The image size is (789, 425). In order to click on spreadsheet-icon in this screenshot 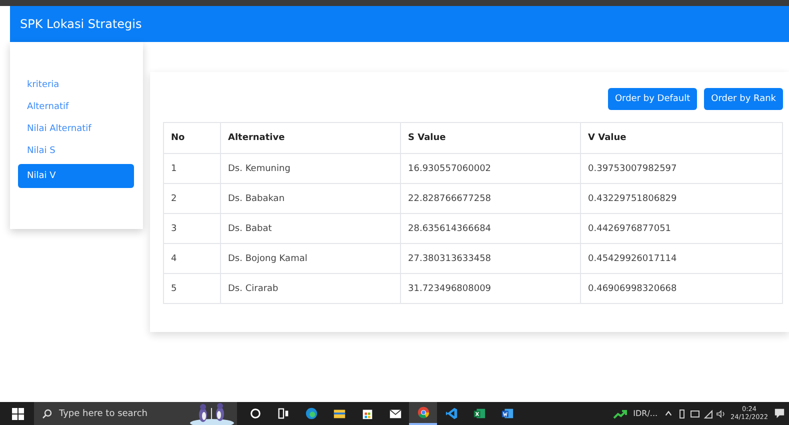, I will do `click(479, 413)`.